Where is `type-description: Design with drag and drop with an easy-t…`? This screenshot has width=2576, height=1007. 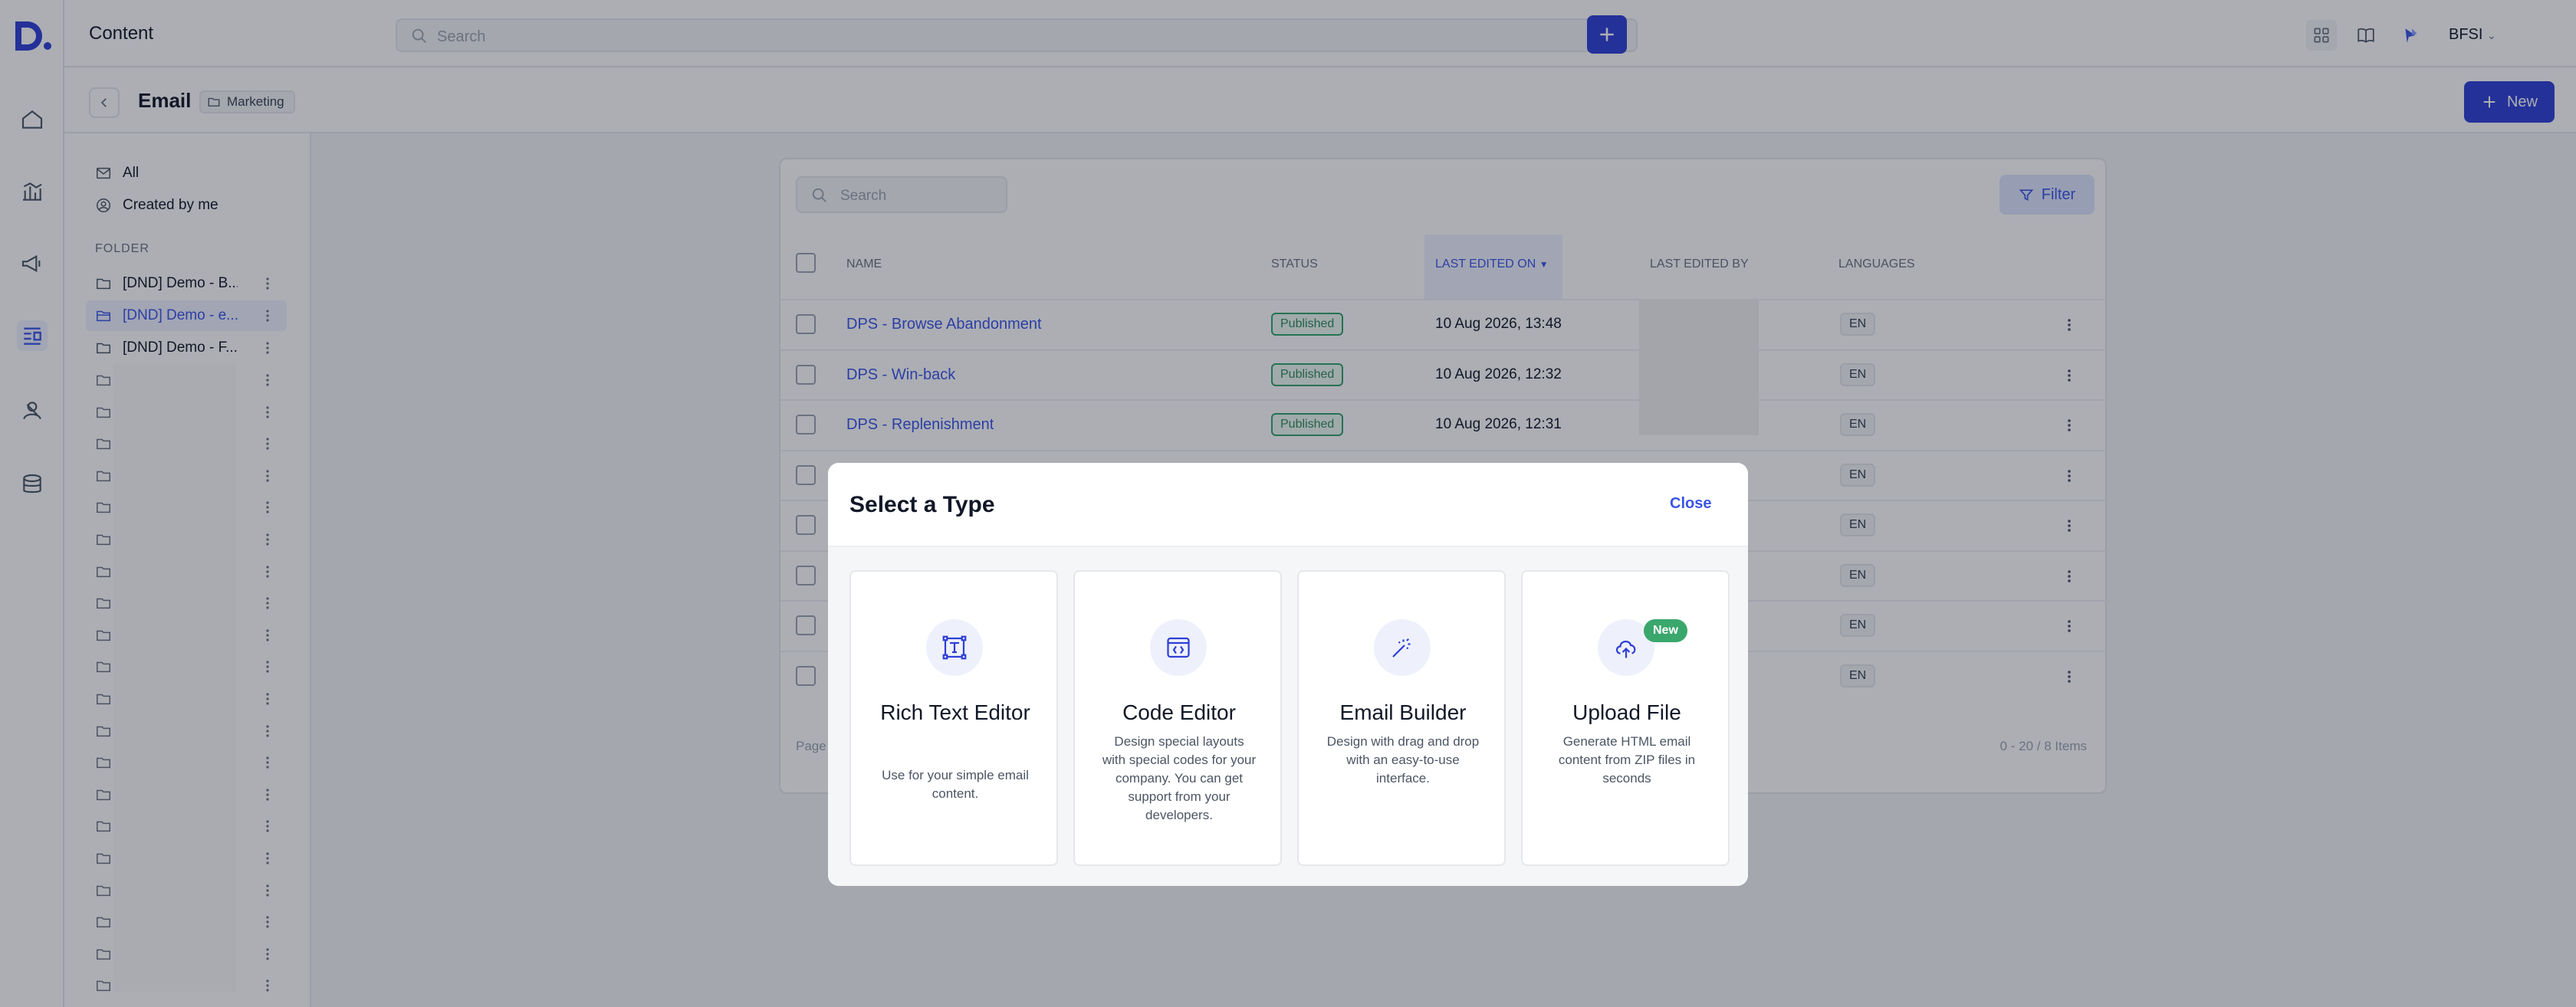
type-description: Design with drag and drop with an easy-t… is located at coordinates (1403, 760).